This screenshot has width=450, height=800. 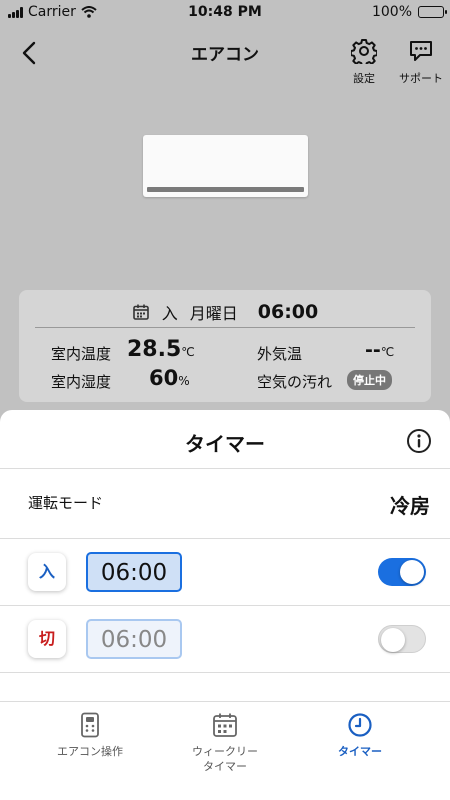 What do you see at coordinates (161, 349) in the screenshot?
I see `indoor-temp-value: 28.5℃` at bounding box center [161, 349].